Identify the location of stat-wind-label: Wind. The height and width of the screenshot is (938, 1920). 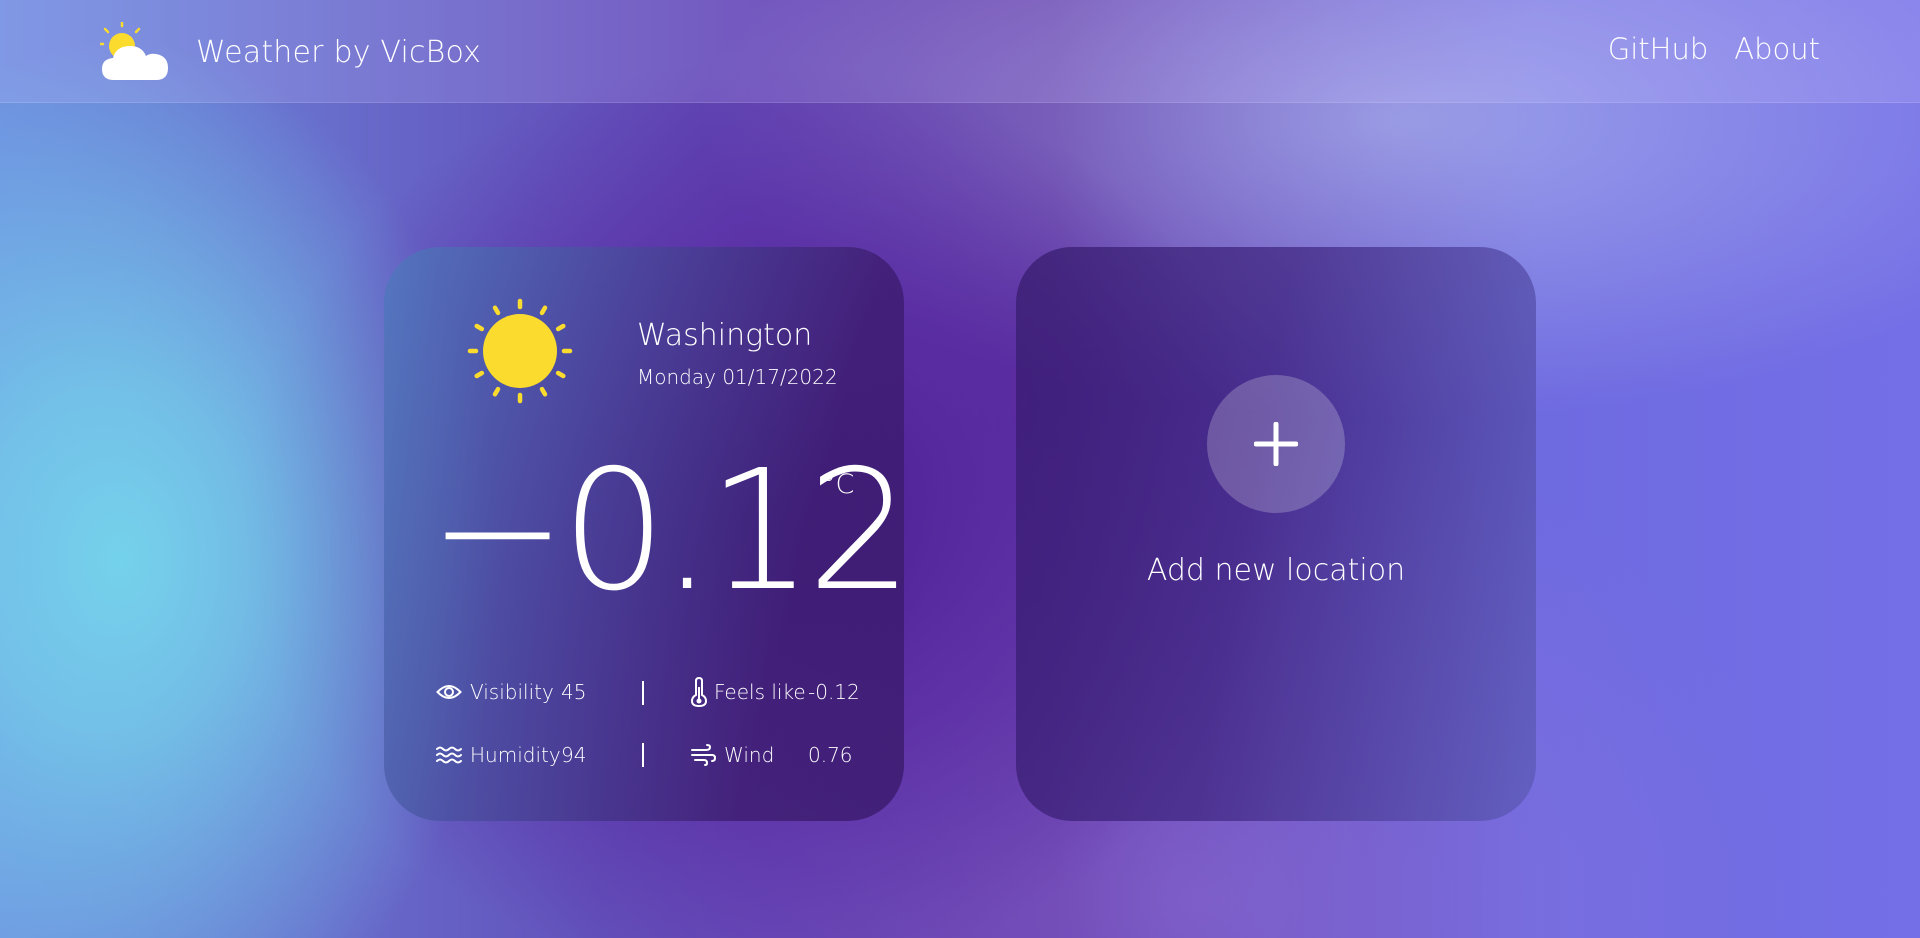
(749, 755).